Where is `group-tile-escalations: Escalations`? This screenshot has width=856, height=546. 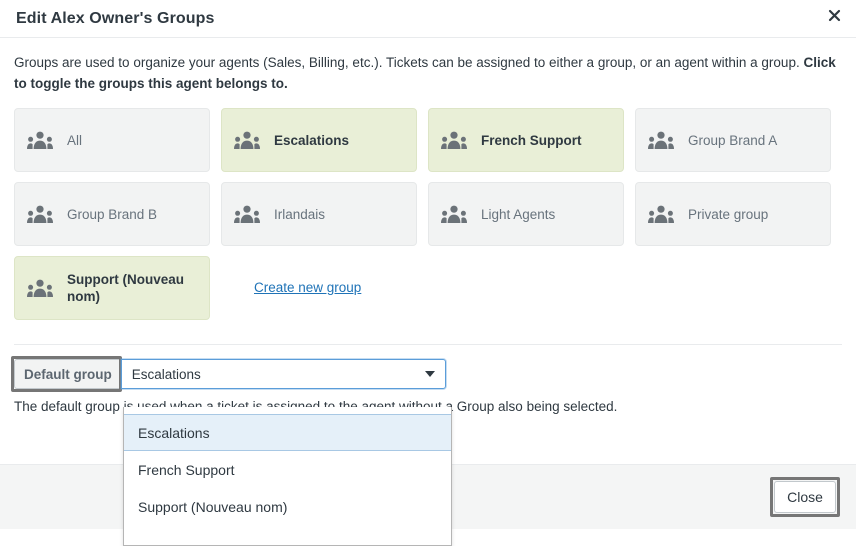
group-tile-escalations: Escalations is located at coordinates (319, 140).